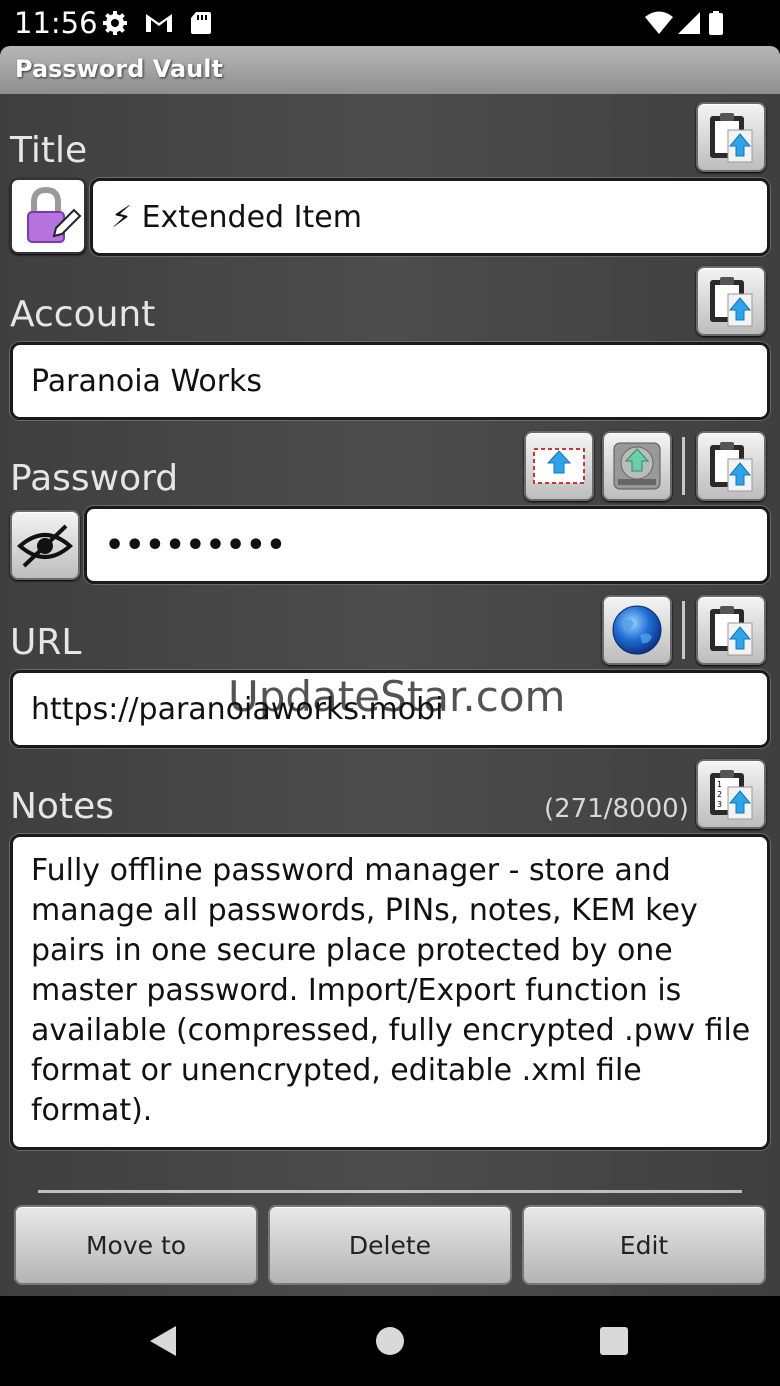 The width and height of the screenshot is (780, 1386). Describe the element at coordinates (159, 23) in the screenshot. I see `gmail-icon` at that location.